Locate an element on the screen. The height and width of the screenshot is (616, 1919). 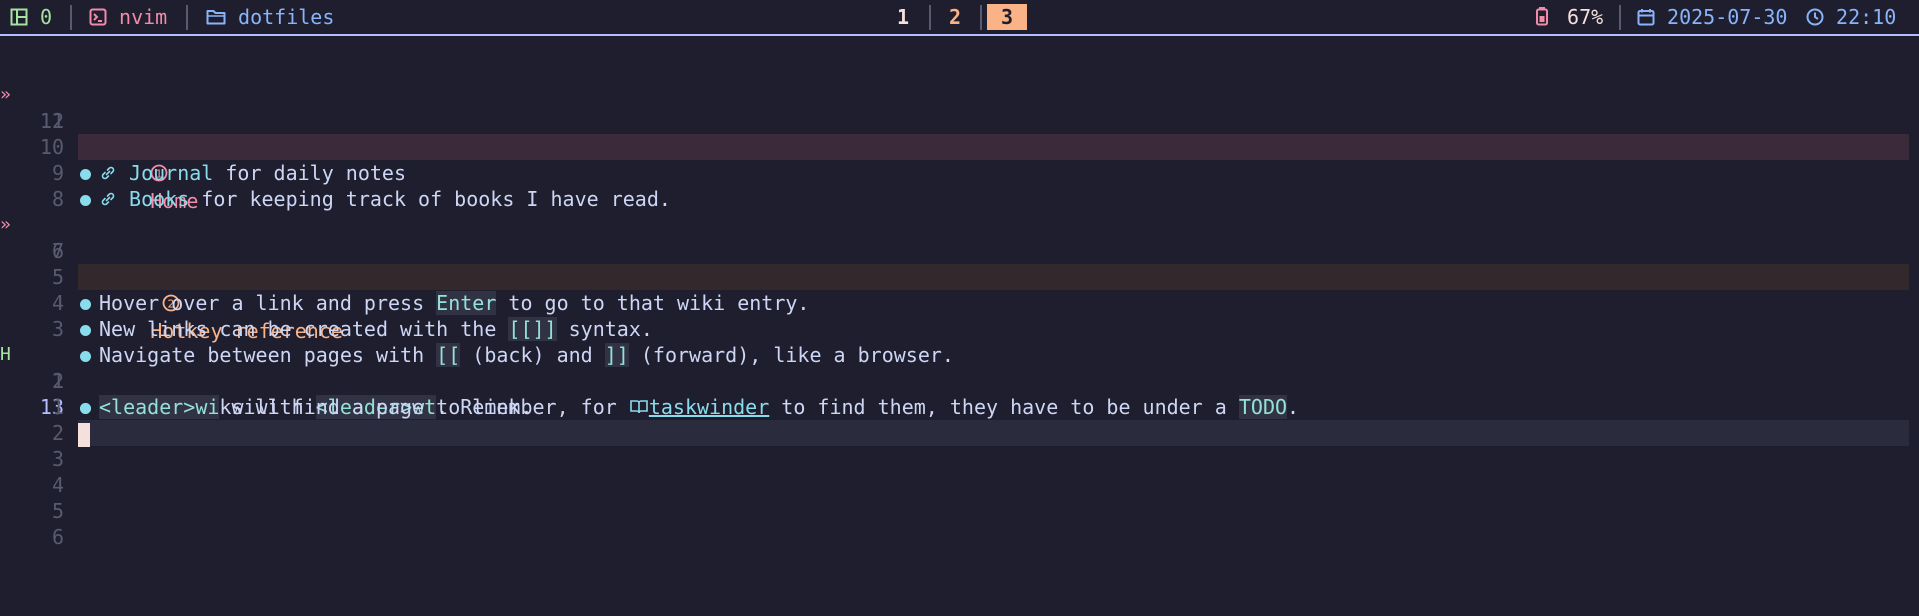
buffer-line: 2 is located at coordinates (959, 433).